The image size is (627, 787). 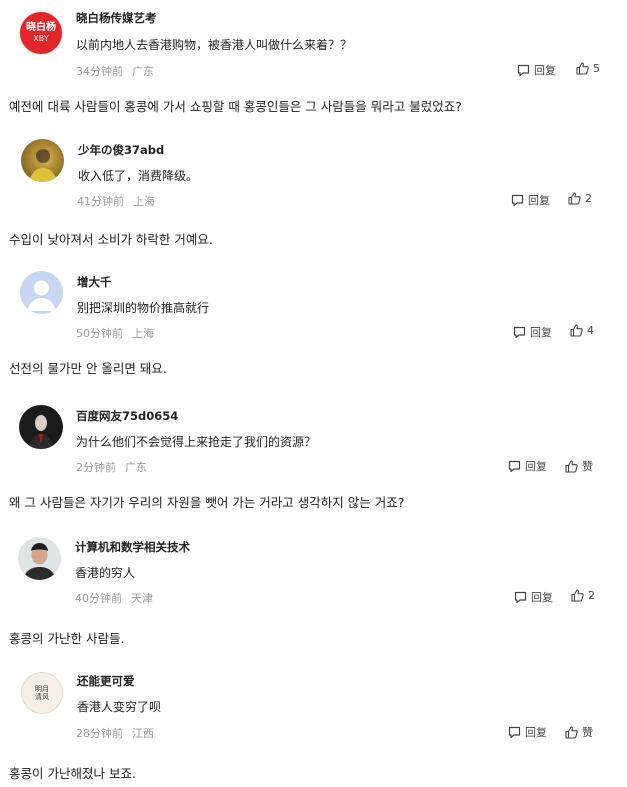 I want to click on translation-text: 선전의 물가만 안 올리면 돼요., so click(x=88, y=368).